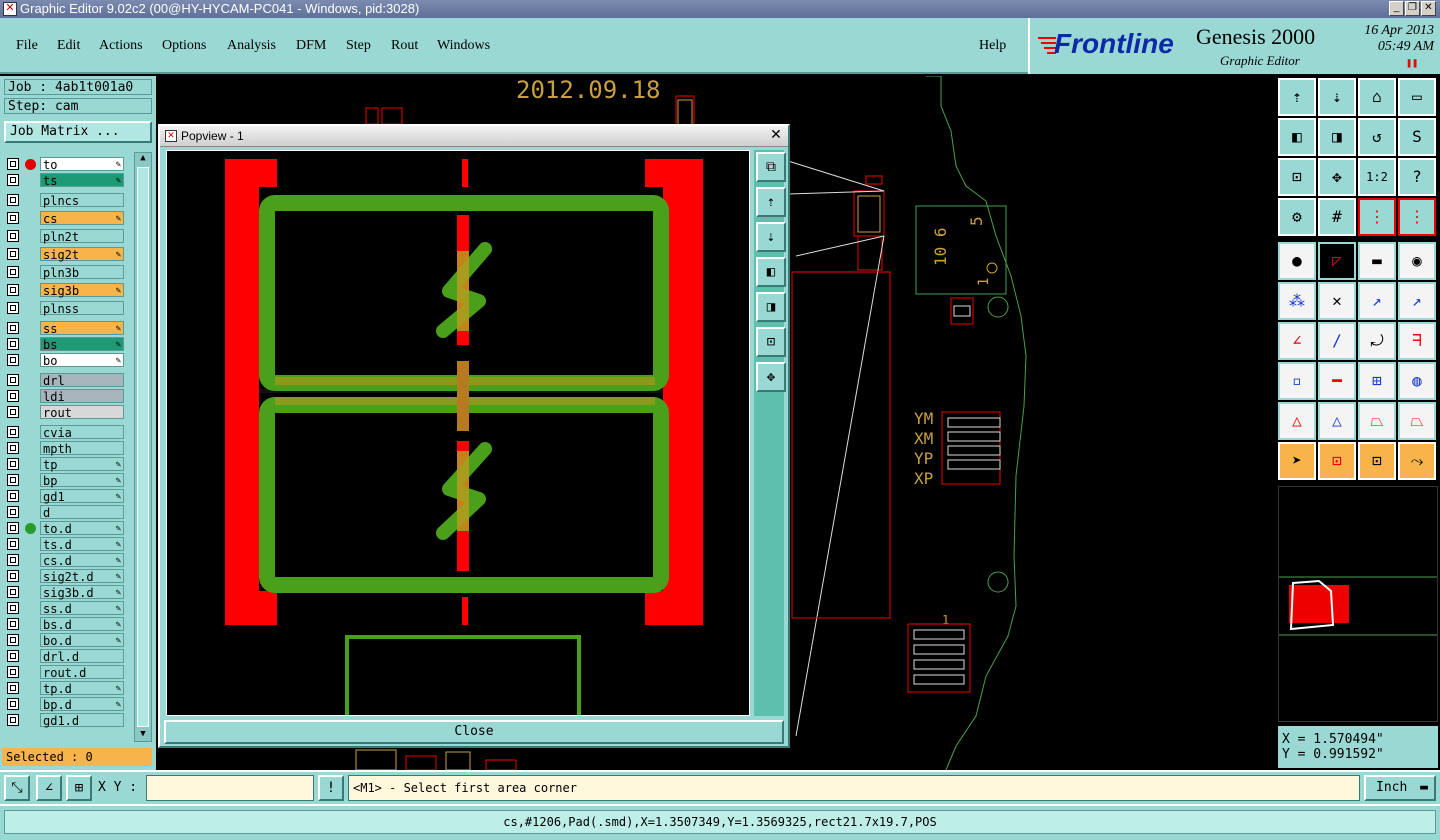 This screenshot has height=840, width=1440. What do you see at coordinates (474, 732) in the screenshot?
I see `popview-close-button: Close` at bounding box center [474, 732].